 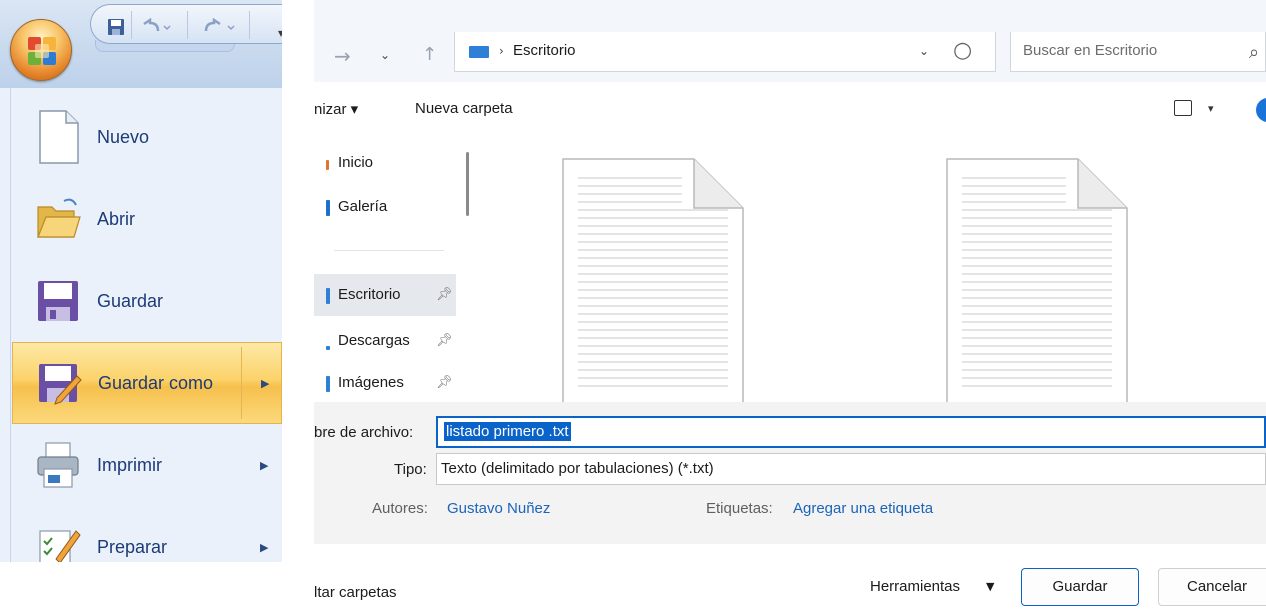 I want to click on filename-input: listado primero .txt, so click(x=851, y=432).